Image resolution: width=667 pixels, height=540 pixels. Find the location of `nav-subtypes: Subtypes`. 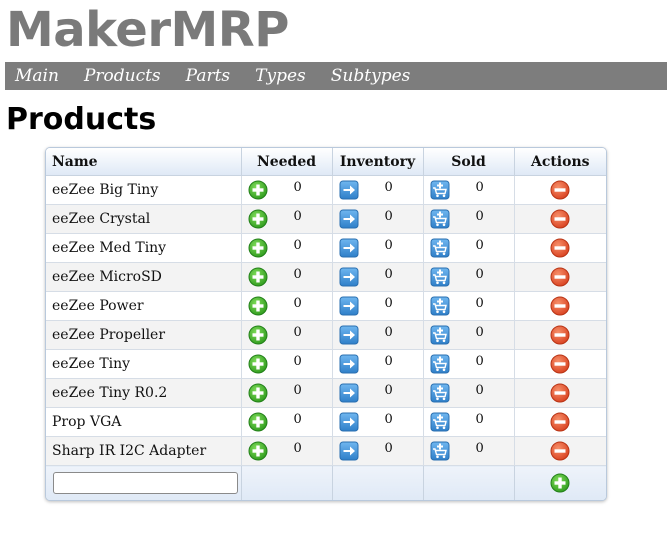

nav-subtypes: Subtypes is located at coordinates (371, 76).